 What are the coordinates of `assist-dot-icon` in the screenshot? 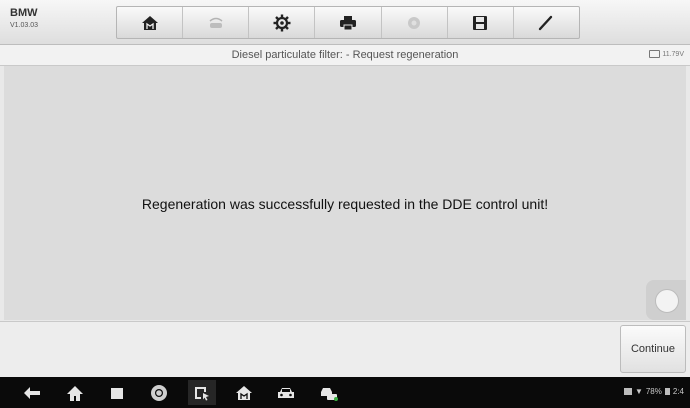 It's located at (667, 301).